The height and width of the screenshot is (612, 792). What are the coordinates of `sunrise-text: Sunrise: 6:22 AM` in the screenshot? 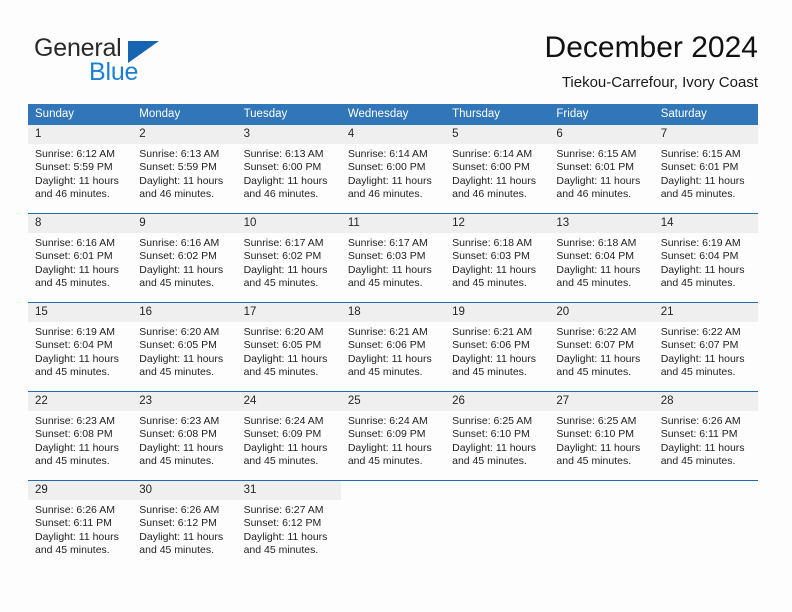 It's located at (700, 332).